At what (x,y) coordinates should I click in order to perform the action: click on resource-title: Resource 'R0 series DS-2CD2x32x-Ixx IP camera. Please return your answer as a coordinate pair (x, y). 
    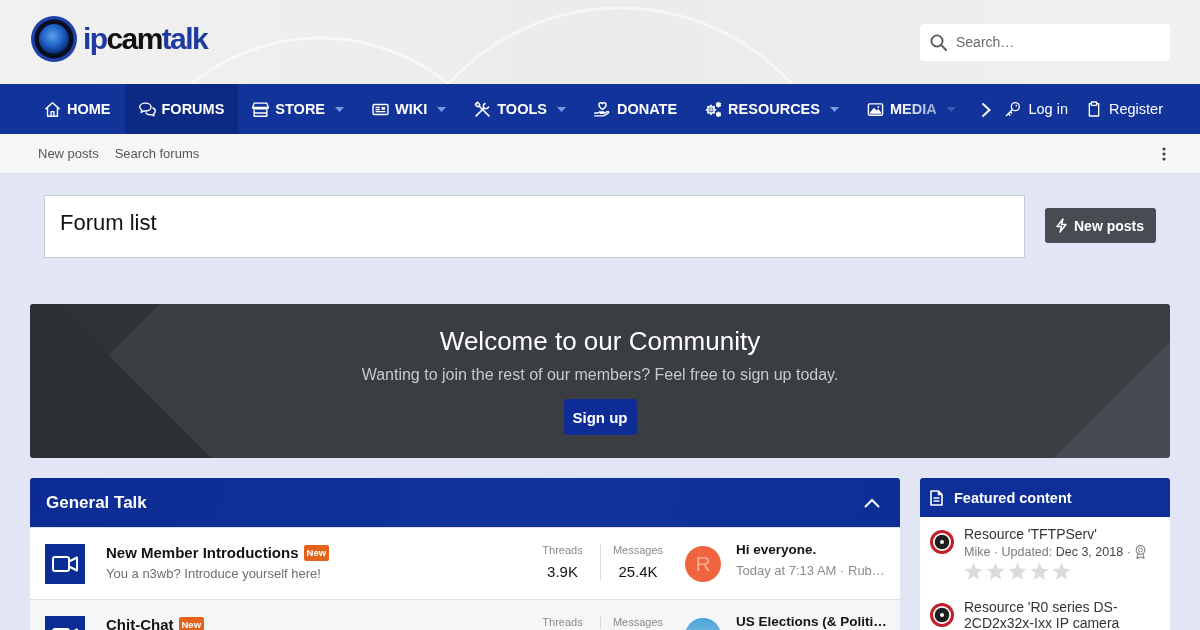
    Looking at the image, I should click on (1062, 614).